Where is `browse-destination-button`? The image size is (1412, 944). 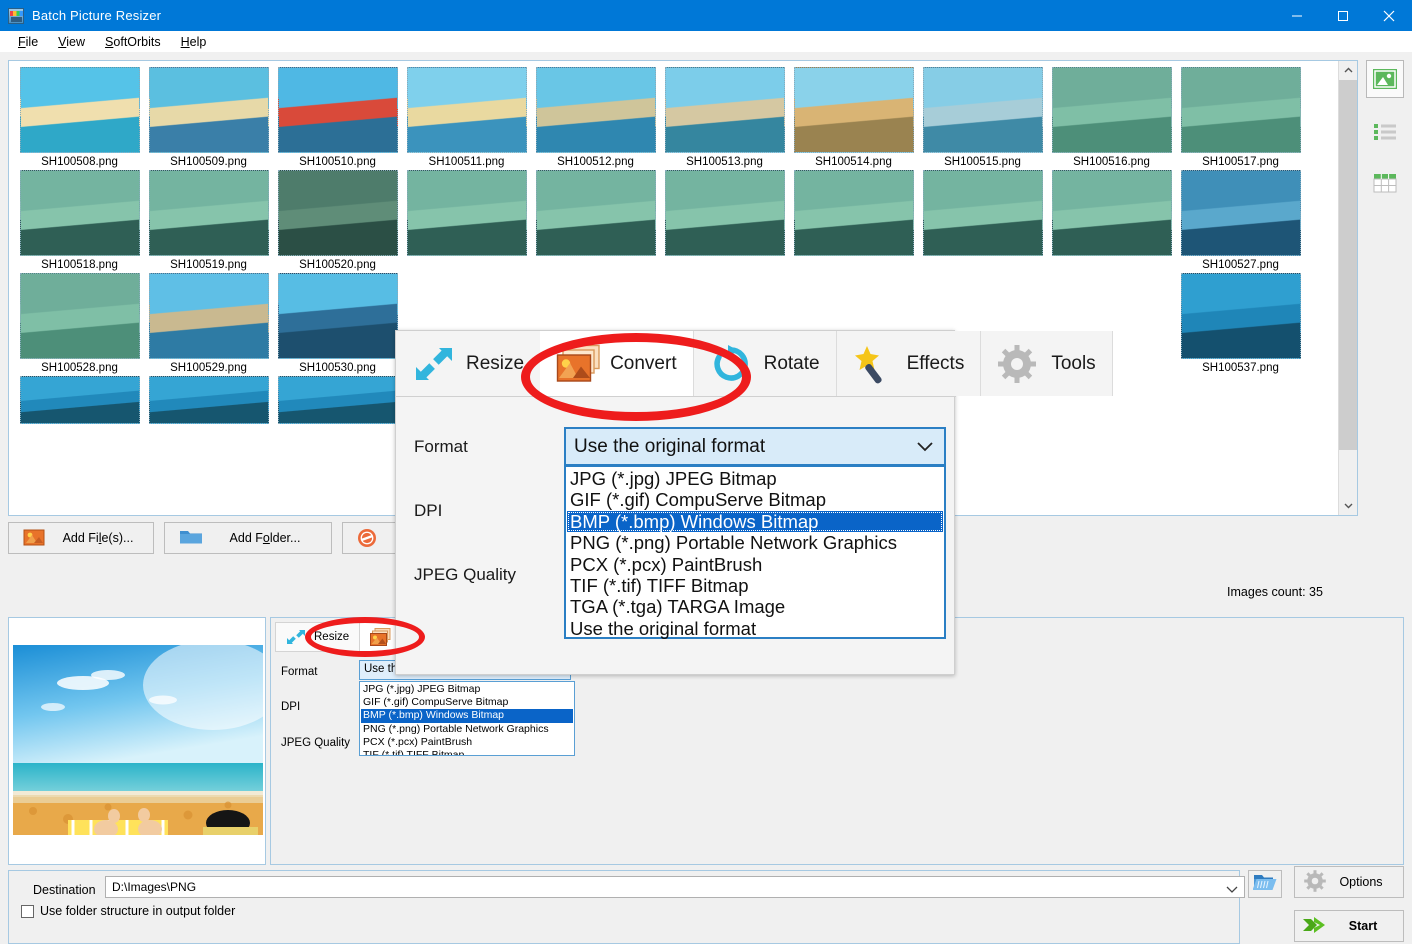 browse-destination-button is located at coordinates (1265, 884).